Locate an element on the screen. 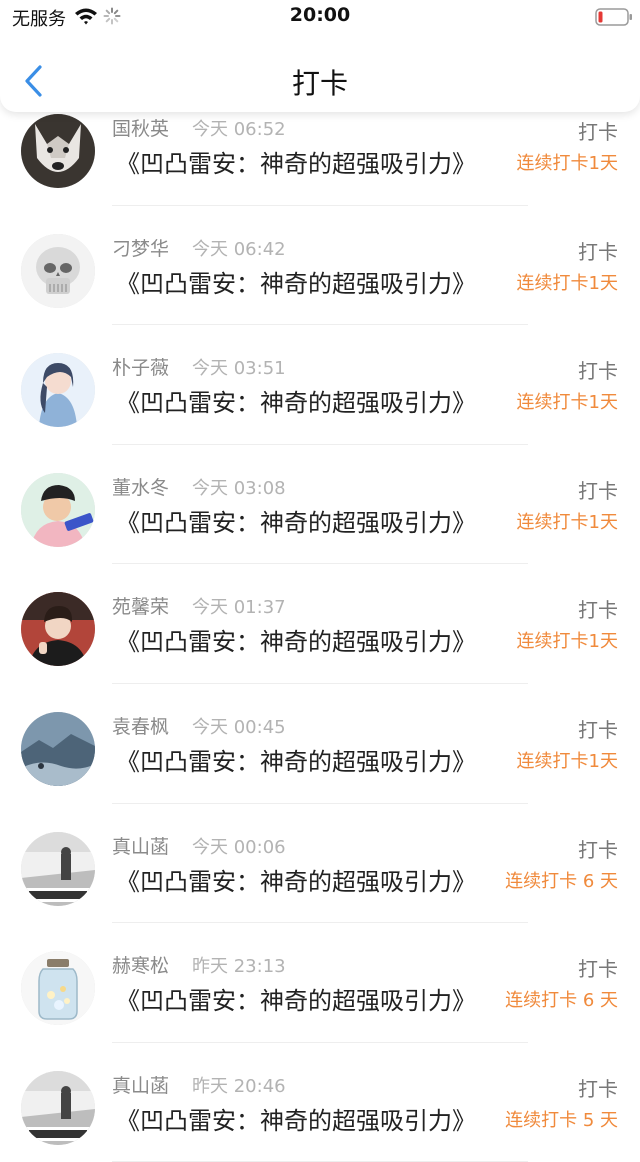  list-item: 赫寒松 昨天 23:13 《凹凸雷安：神奇的超强吸引力》 打卡 连续打卡 6 天 is located at coordinates (320, 983).